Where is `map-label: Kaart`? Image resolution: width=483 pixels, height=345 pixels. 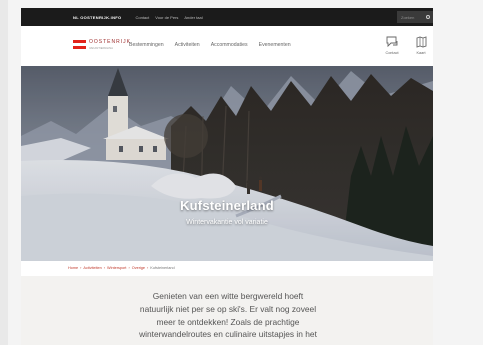
map-label: Kaart is located at coordinates (421, 53).